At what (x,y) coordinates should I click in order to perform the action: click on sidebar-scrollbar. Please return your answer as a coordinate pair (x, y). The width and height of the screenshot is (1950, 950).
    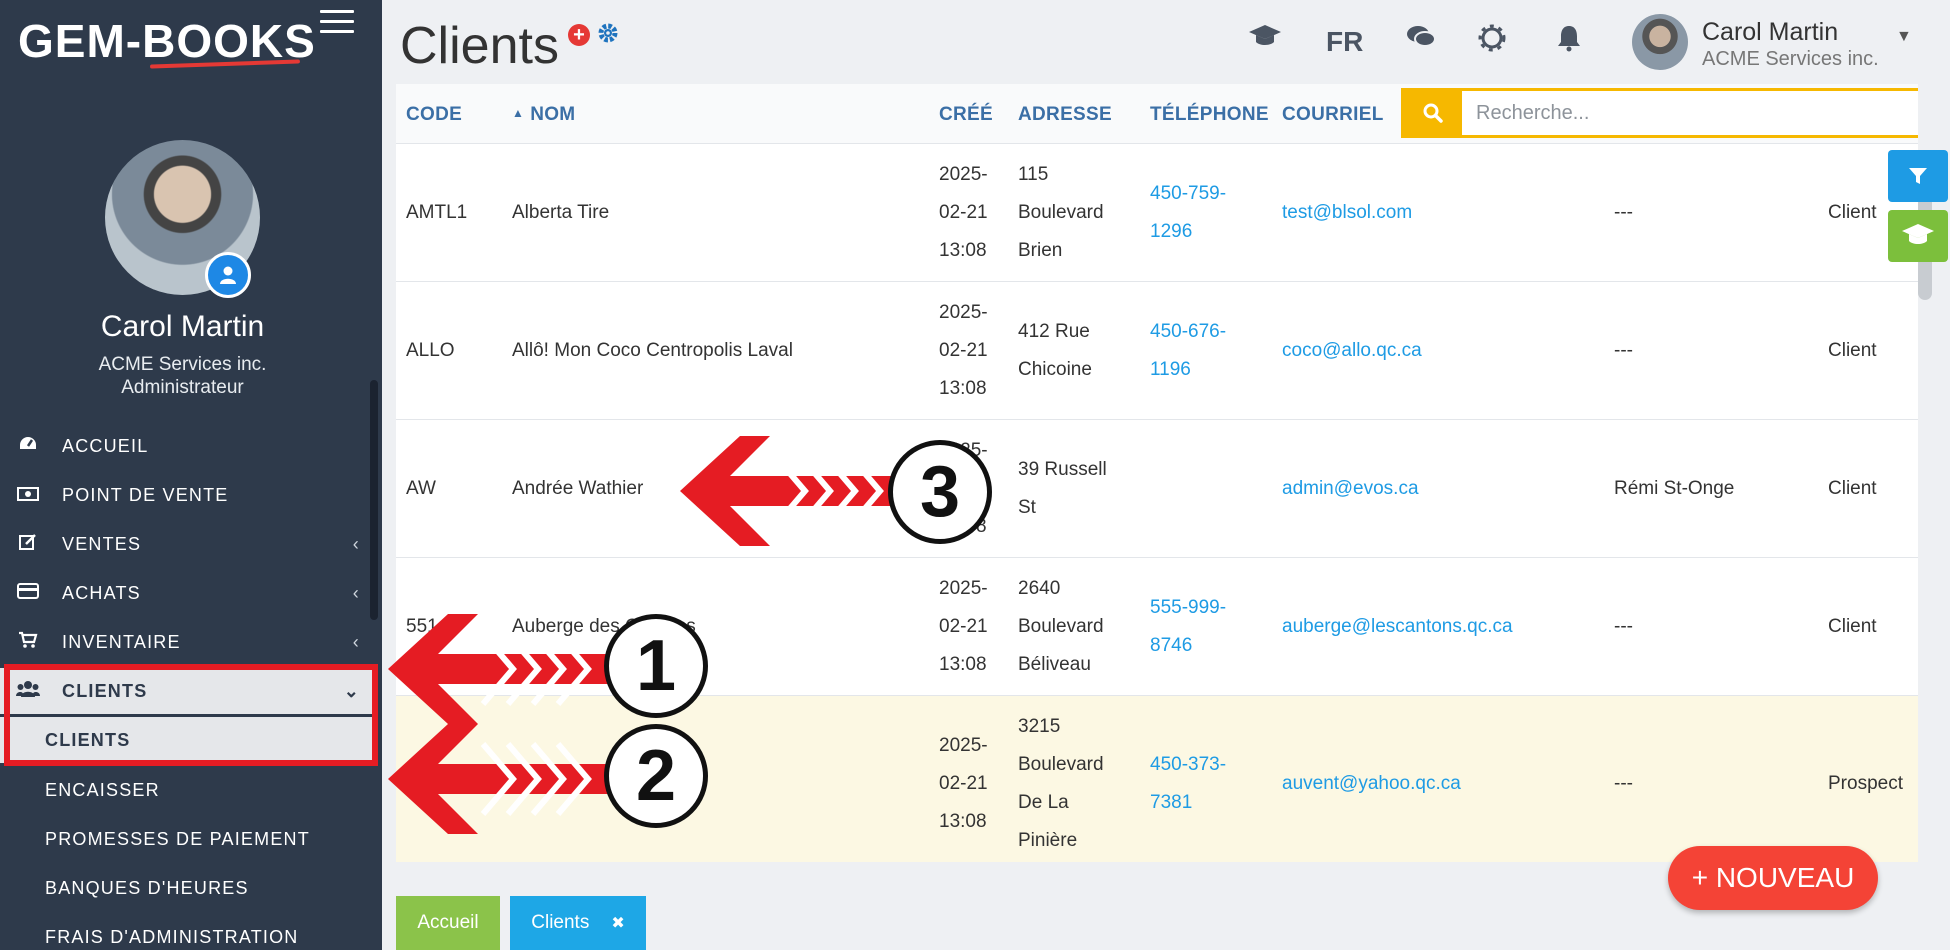
    Looking at the image, I should click on (374, 500).